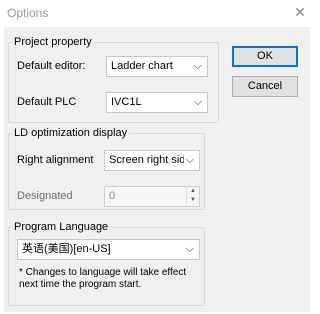  I want to click on right-alignment-select: Screen right side ⌵, so click(152, 160).